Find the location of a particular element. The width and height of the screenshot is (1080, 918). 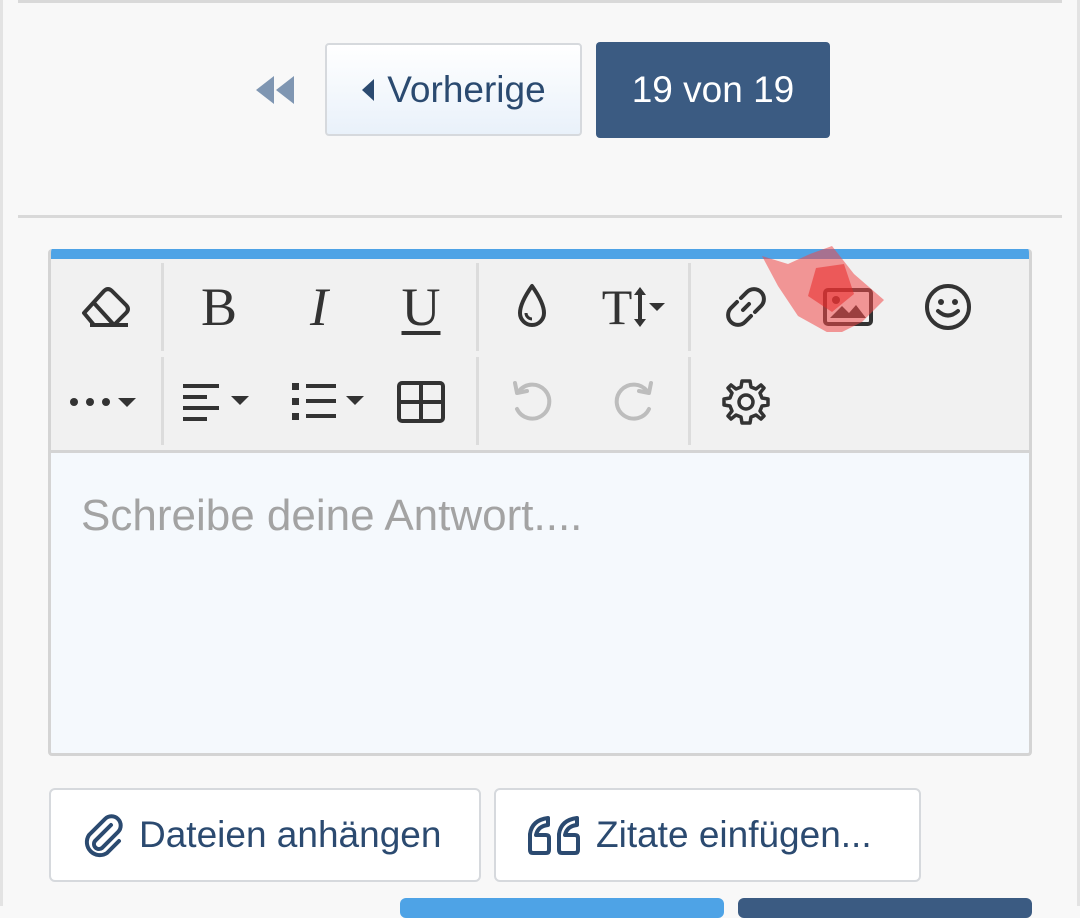

section-divider is located at coordinates (540, 216).